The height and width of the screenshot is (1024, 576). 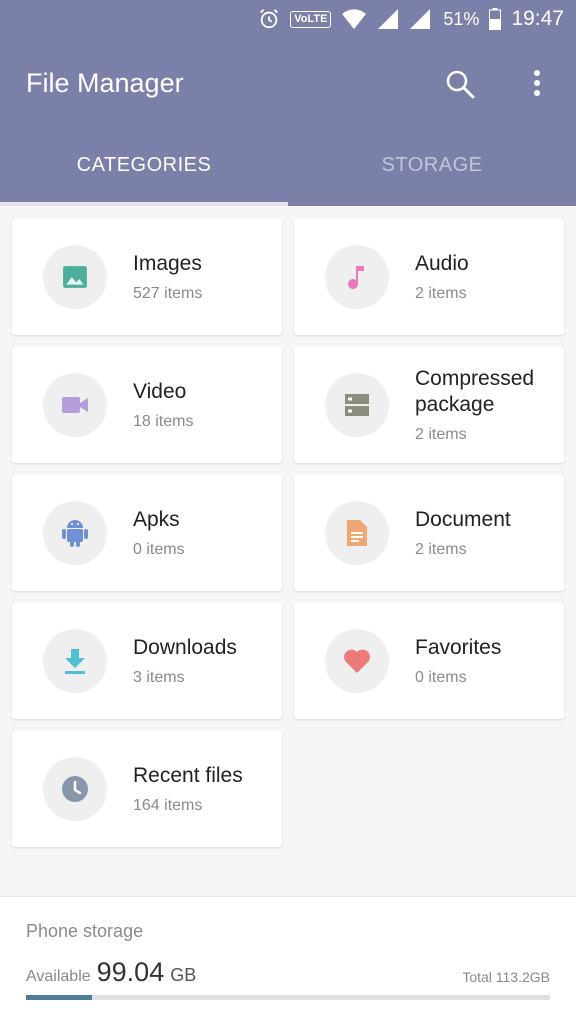 I want to click on category-title: Compressed package, so click(x=475, y=391).